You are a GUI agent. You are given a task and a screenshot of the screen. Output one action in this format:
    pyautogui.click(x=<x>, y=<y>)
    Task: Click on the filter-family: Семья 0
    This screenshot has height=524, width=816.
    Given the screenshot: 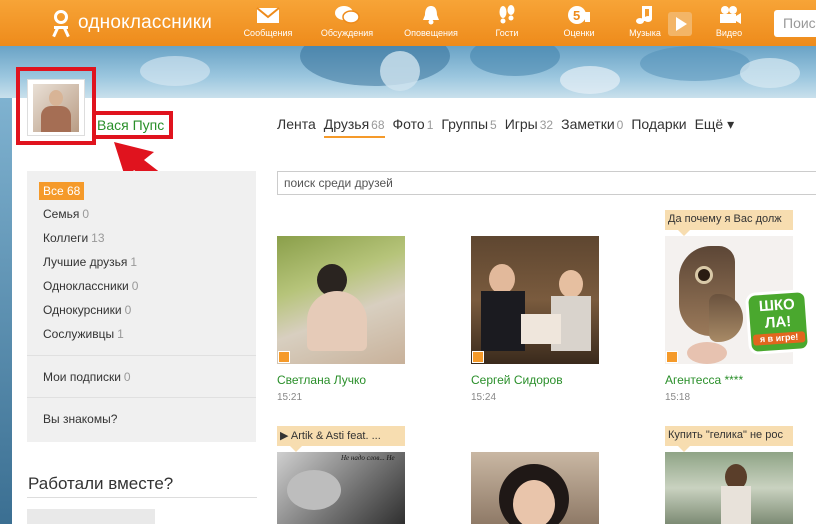 What is the action you would take?
    pyautogui.click(x=66, y=214)
    